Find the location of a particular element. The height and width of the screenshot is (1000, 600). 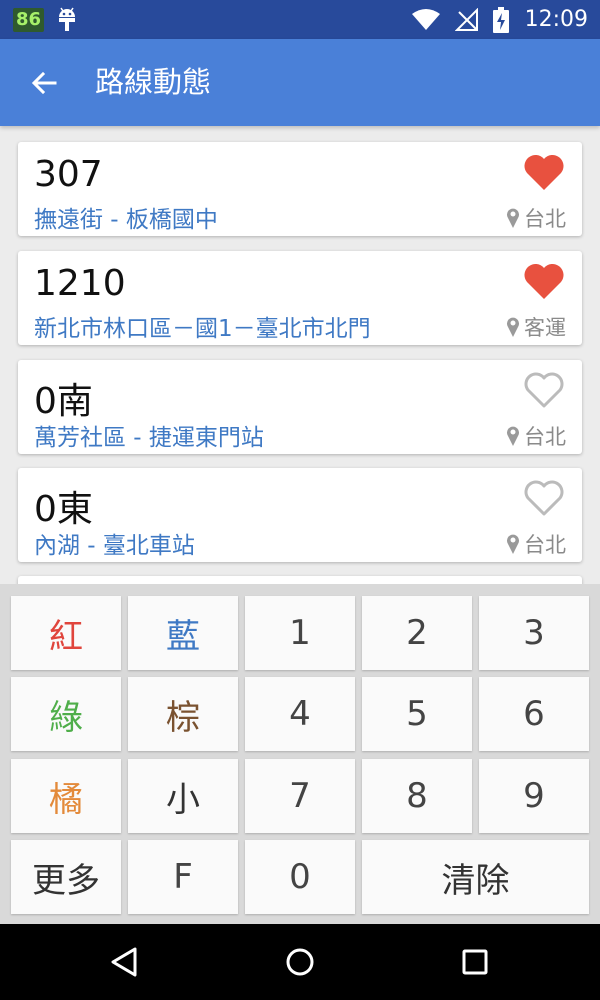

navigation-bar is located at coordinates (300, 962).